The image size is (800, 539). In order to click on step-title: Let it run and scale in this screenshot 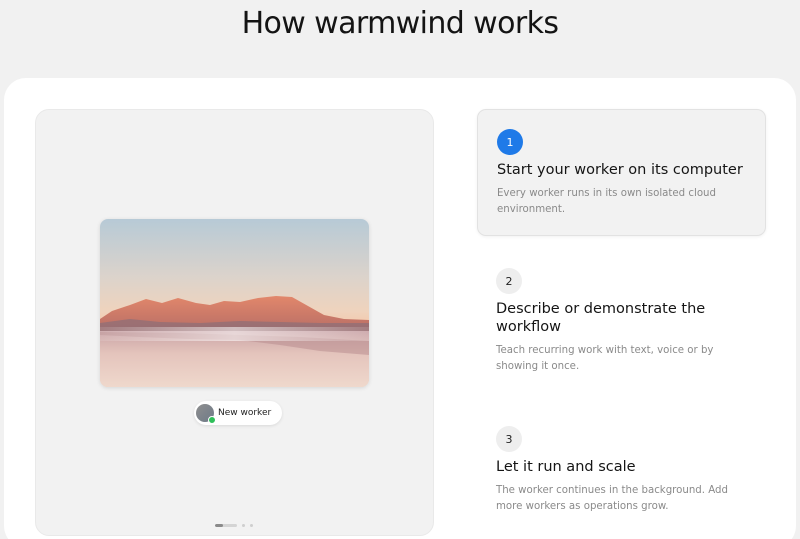, I will do `click(566, 467)`.